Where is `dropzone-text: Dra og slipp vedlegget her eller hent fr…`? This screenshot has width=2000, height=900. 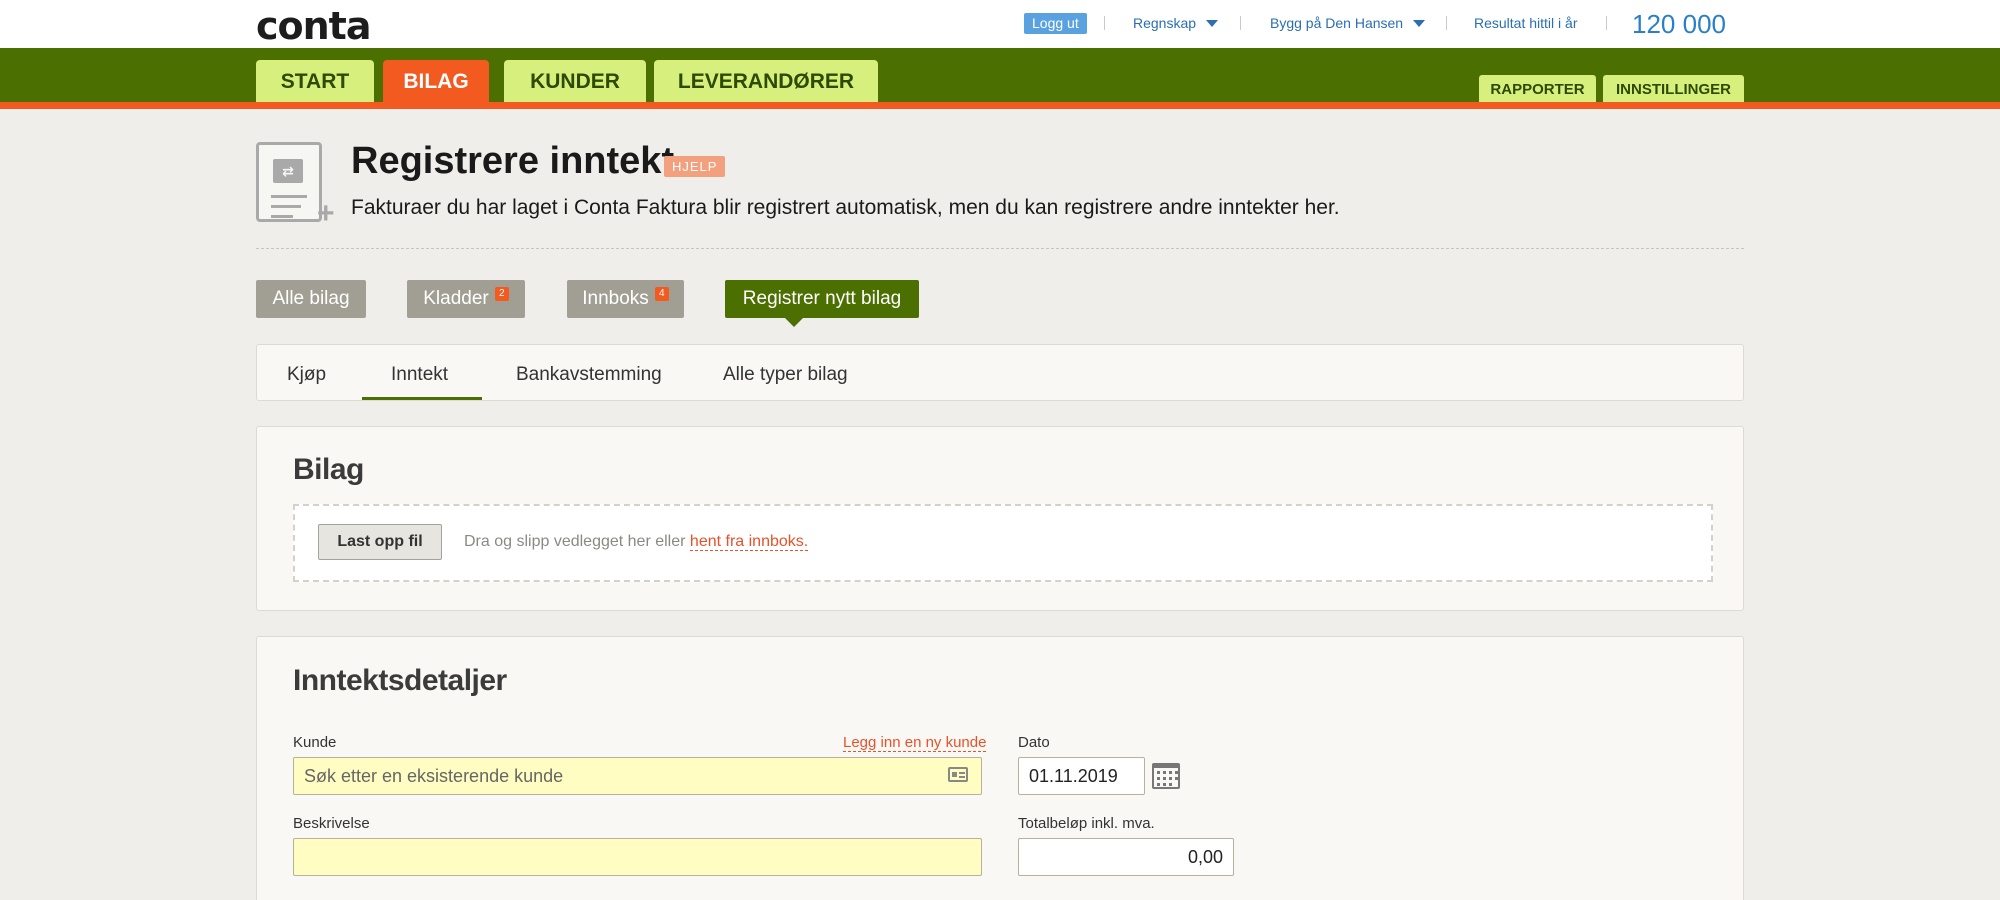 dropzone-text: Dra og slipp vedlegget her eller hent fr… is located at coordinates (636, 542).